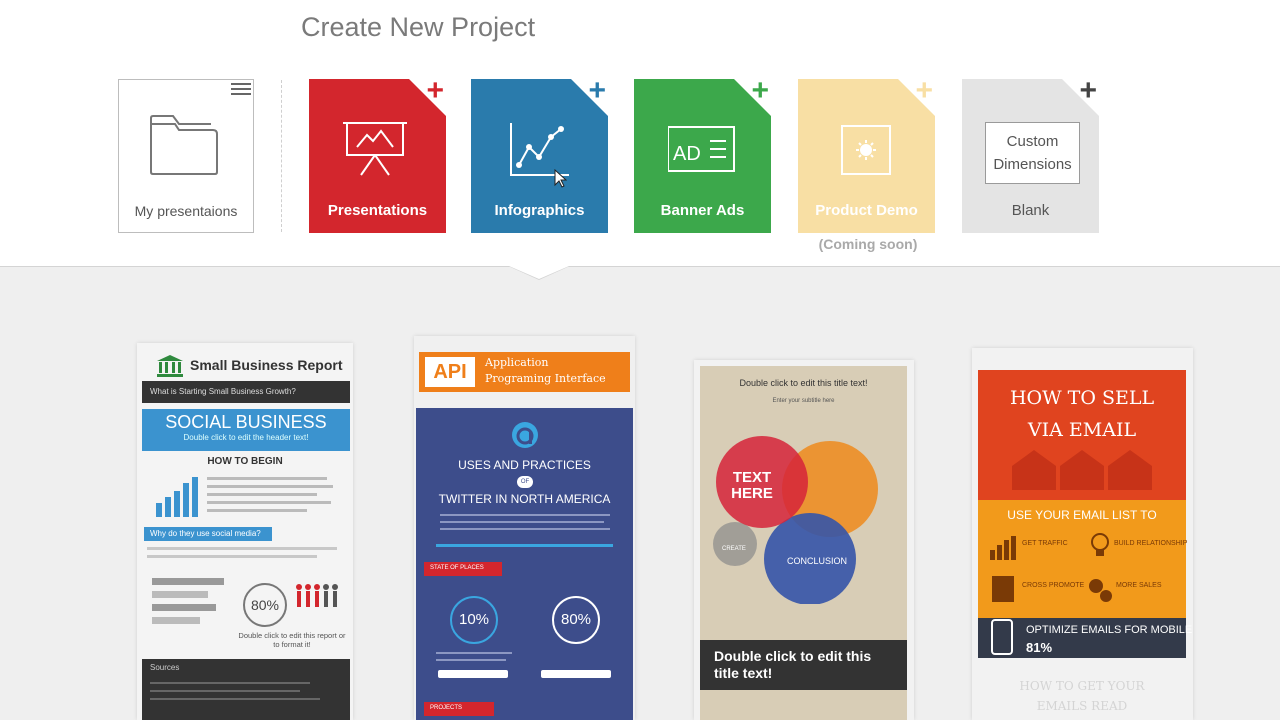  Describe the element at coordinates (1003, 589) in the screenshot. I see `document-icon` at that location.